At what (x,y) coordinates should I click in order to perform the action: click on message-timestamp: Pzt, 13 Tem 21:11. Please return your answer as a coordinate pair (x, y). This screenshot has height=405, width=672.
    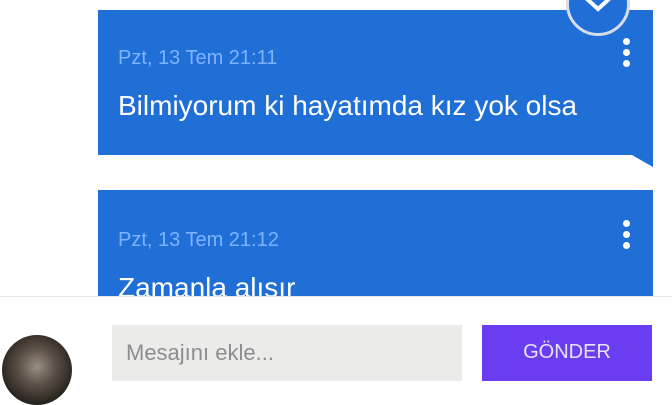
    Looking at the image, I should click on (198, 58).